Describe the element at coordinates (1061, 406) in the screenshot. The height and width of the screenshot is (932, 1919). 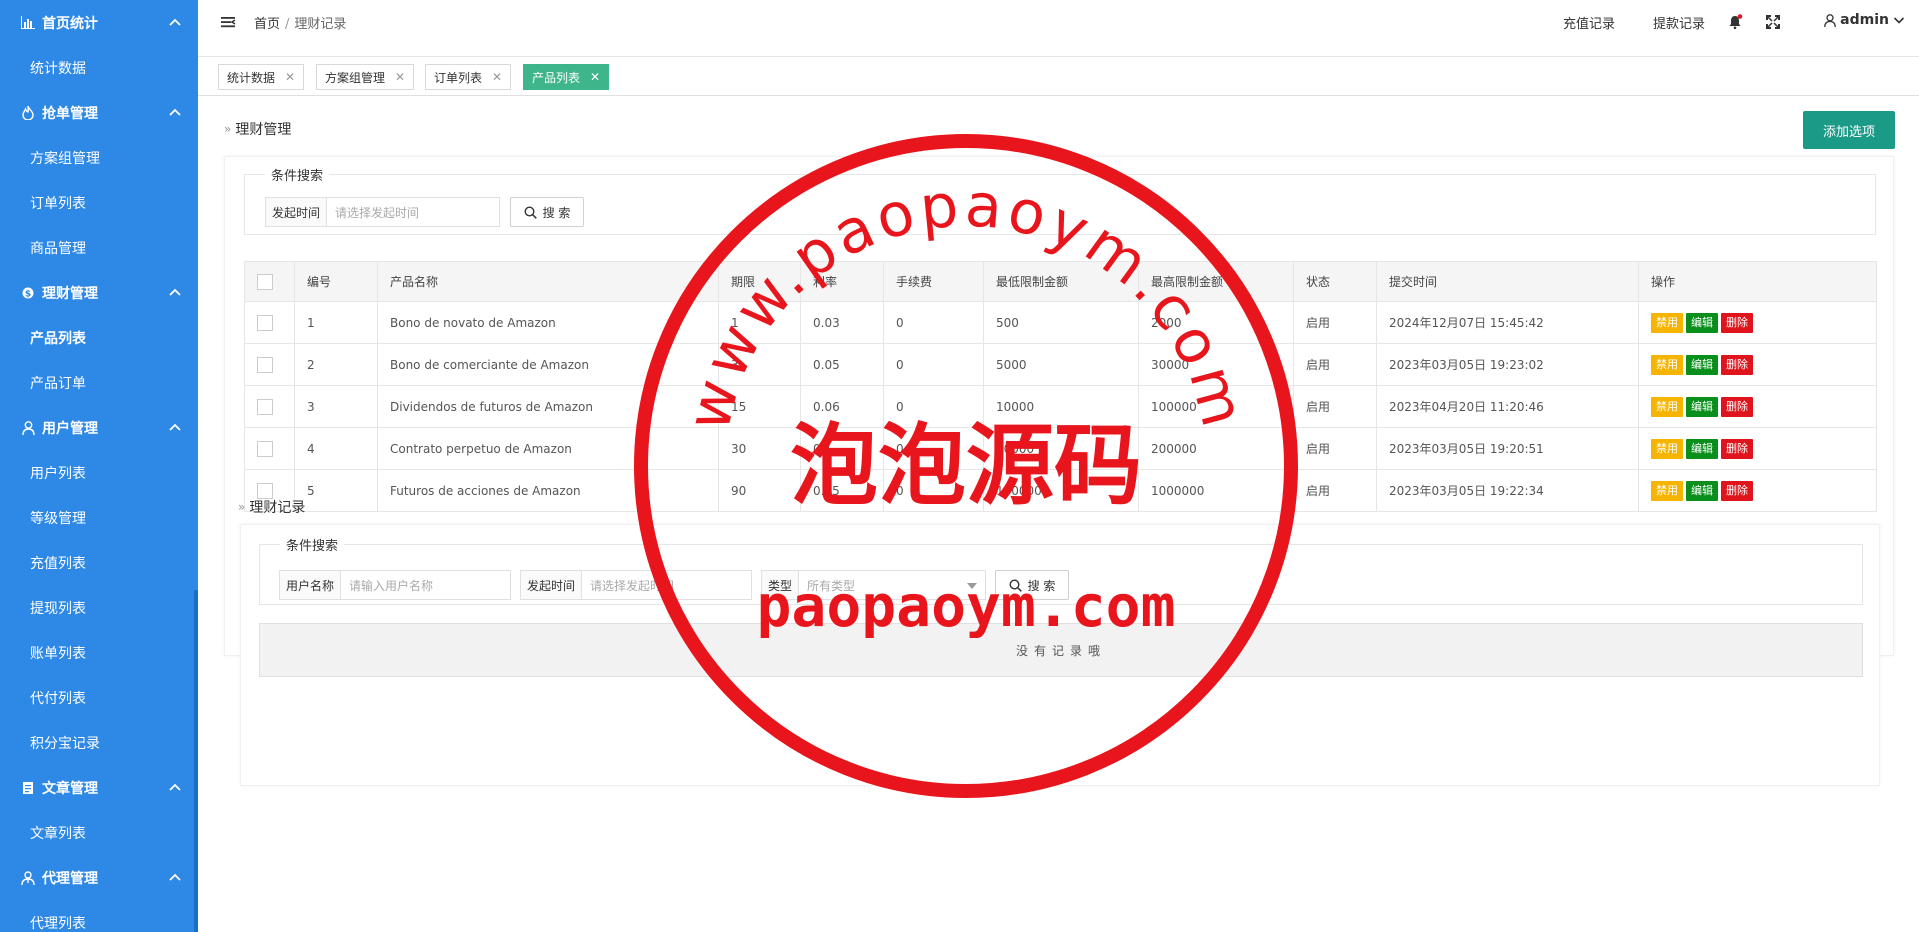
I see `cell-min: 10000` at that location.